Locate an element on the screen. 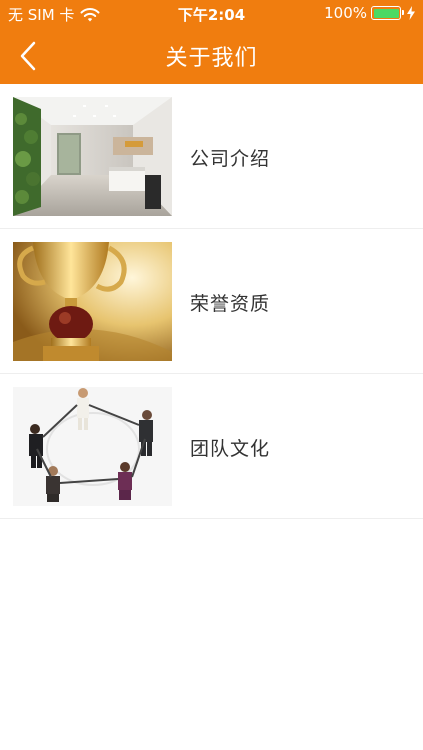  office-lobby-photo is located at coordinates (92, 156).